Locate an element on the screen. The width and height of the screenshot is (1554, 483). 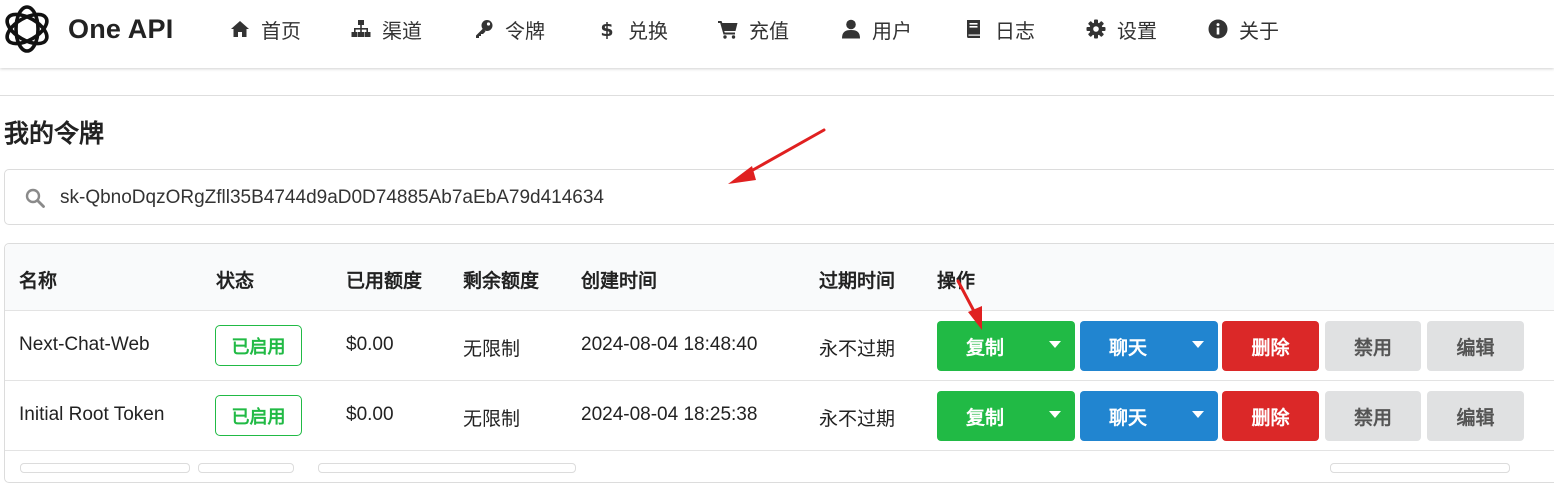
nav-item-label: 渠道 is located at coordinates (402, 30).